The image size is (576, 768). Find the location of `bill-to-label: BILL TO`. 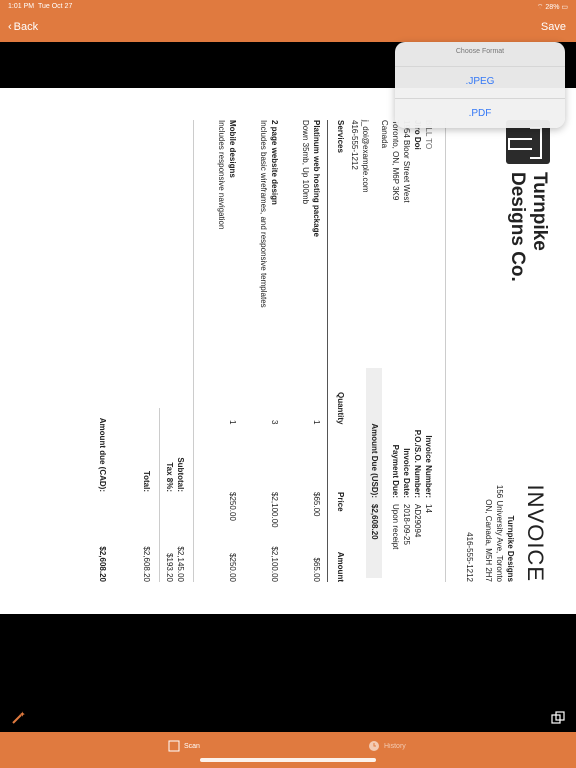

bill-to-label: BILL TO is located at coordinates (428, 135).